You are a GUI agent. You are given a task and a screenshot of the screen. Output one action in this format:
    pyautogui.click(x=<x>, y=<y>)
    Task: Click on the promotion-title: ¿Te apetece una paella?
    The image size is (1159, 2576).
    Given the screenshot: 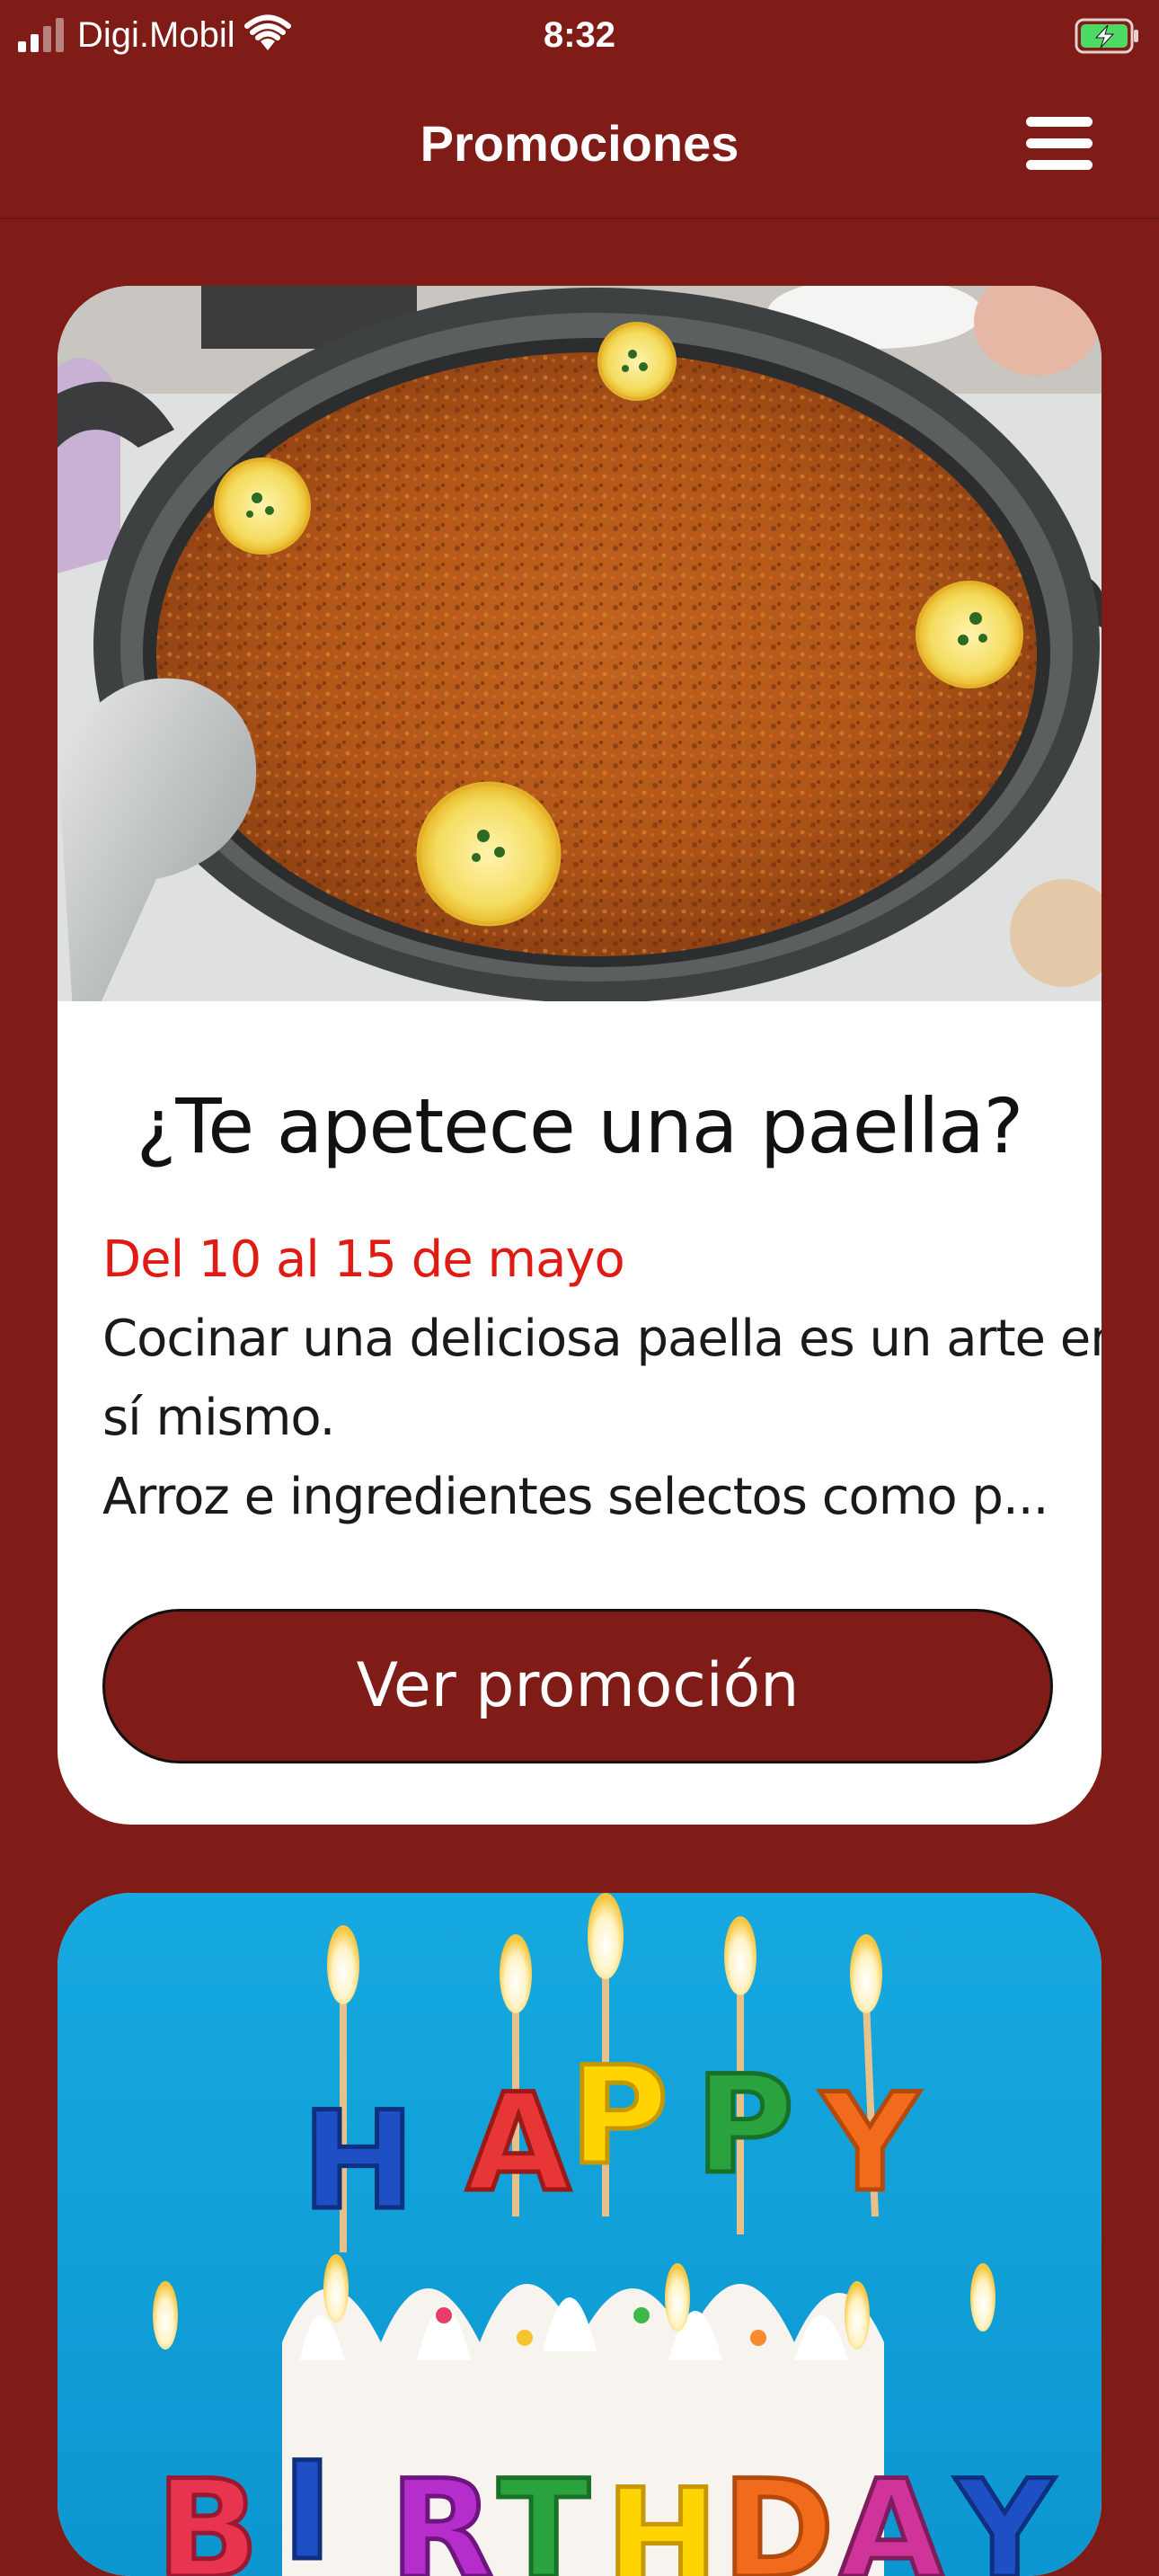 What is the action you would take?
    pyautogui.click(x=580, y=1126)
    